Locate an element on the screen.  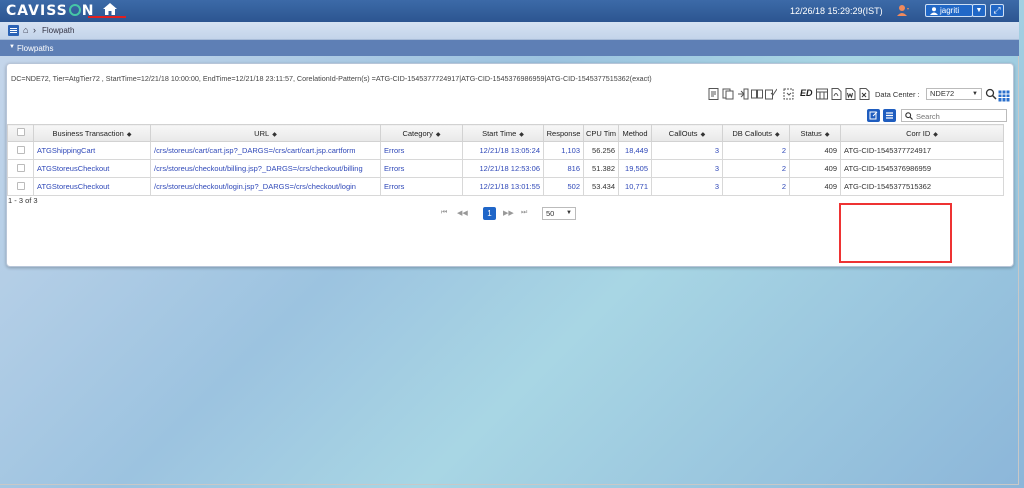
current-page-button: 1 is located at coordinates (489, 213).